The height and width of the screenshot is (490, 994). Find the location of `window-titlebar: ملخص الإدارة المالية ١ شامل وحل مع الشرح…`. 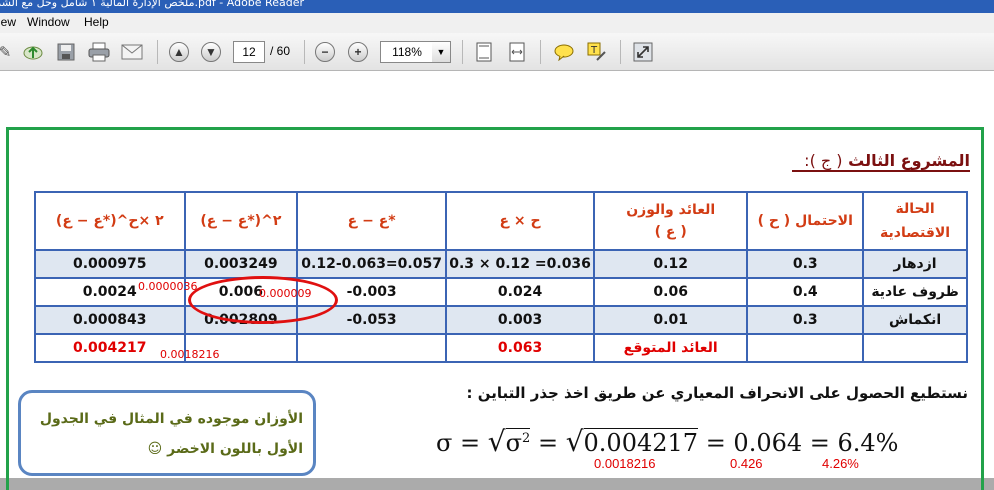

window-titlebar: ملخص الإدارة المالية ١ شامل وحل مع الشرح… is located at coordinates (497, 6).